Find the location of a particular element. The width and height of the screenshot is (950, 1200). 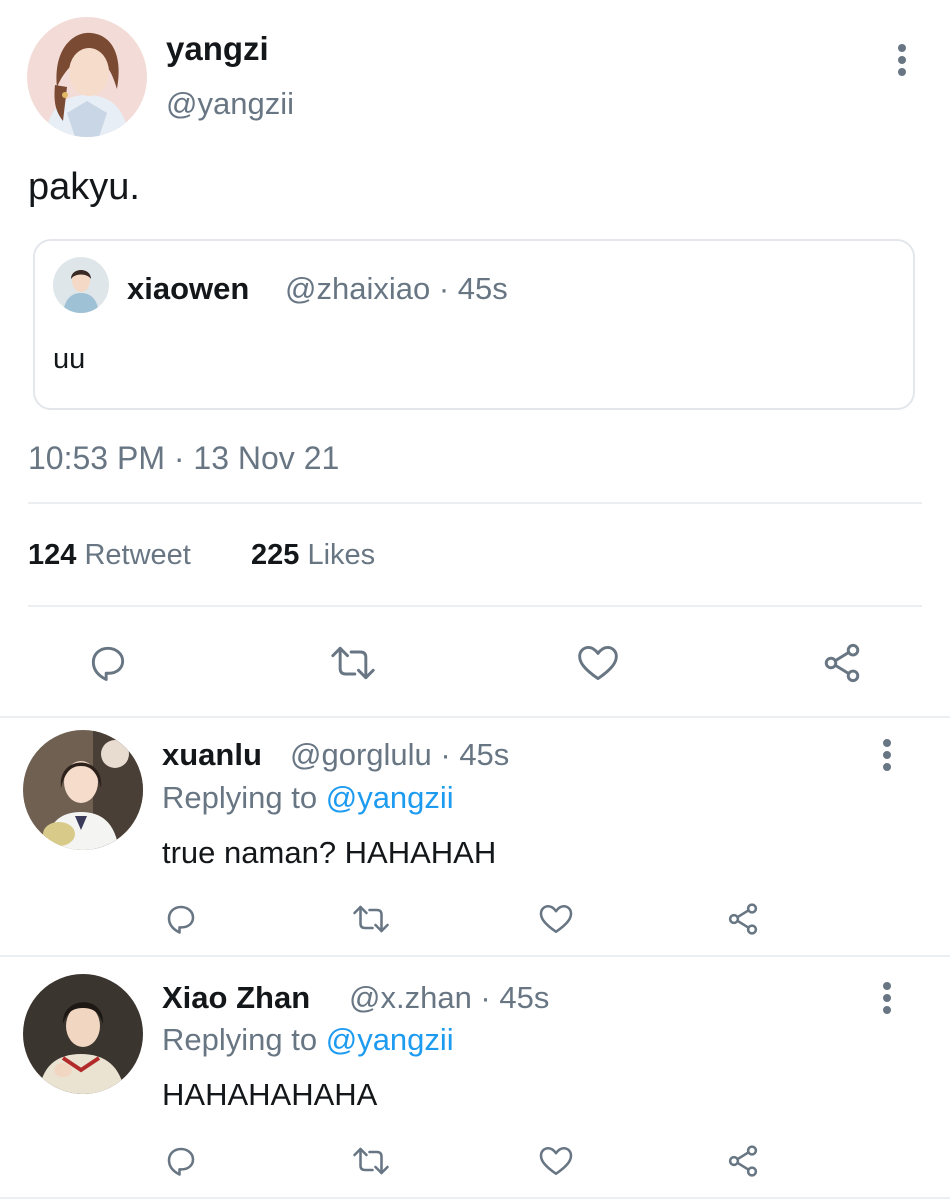

retweet-stat: 124 Retweet is located at coordinates (109, 555).